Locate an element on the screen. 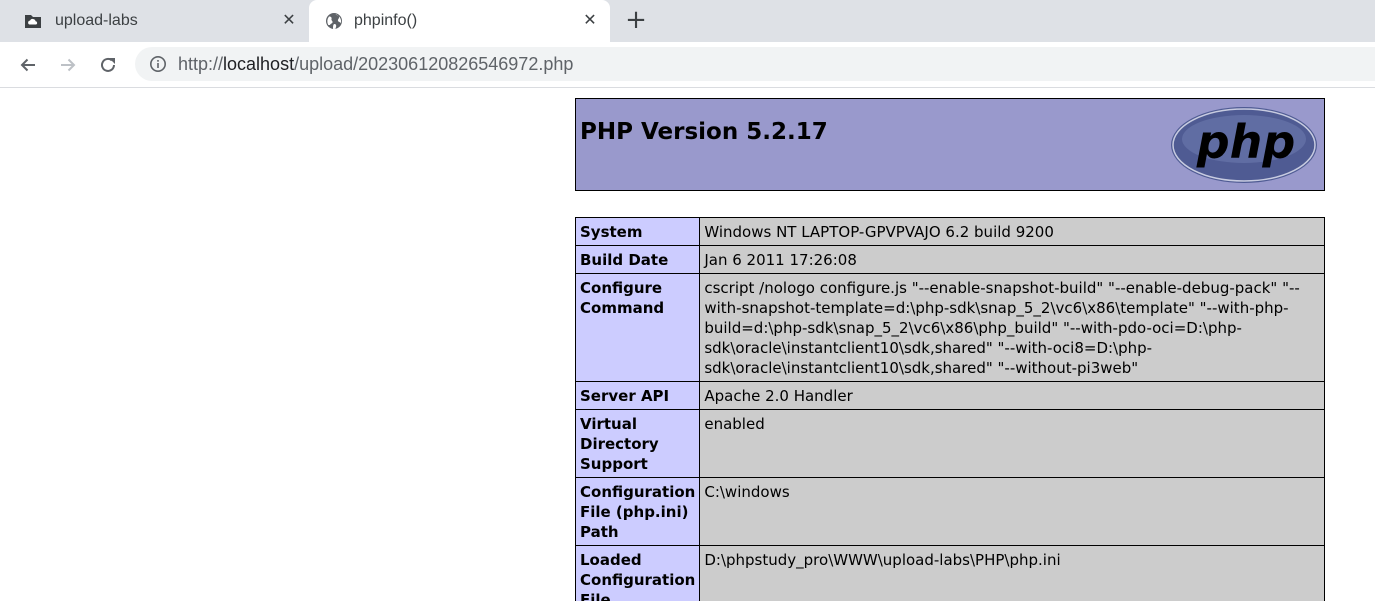 This screenshot has height=601, width=1375. php-logo: php is located at coordinates (1244, 145).